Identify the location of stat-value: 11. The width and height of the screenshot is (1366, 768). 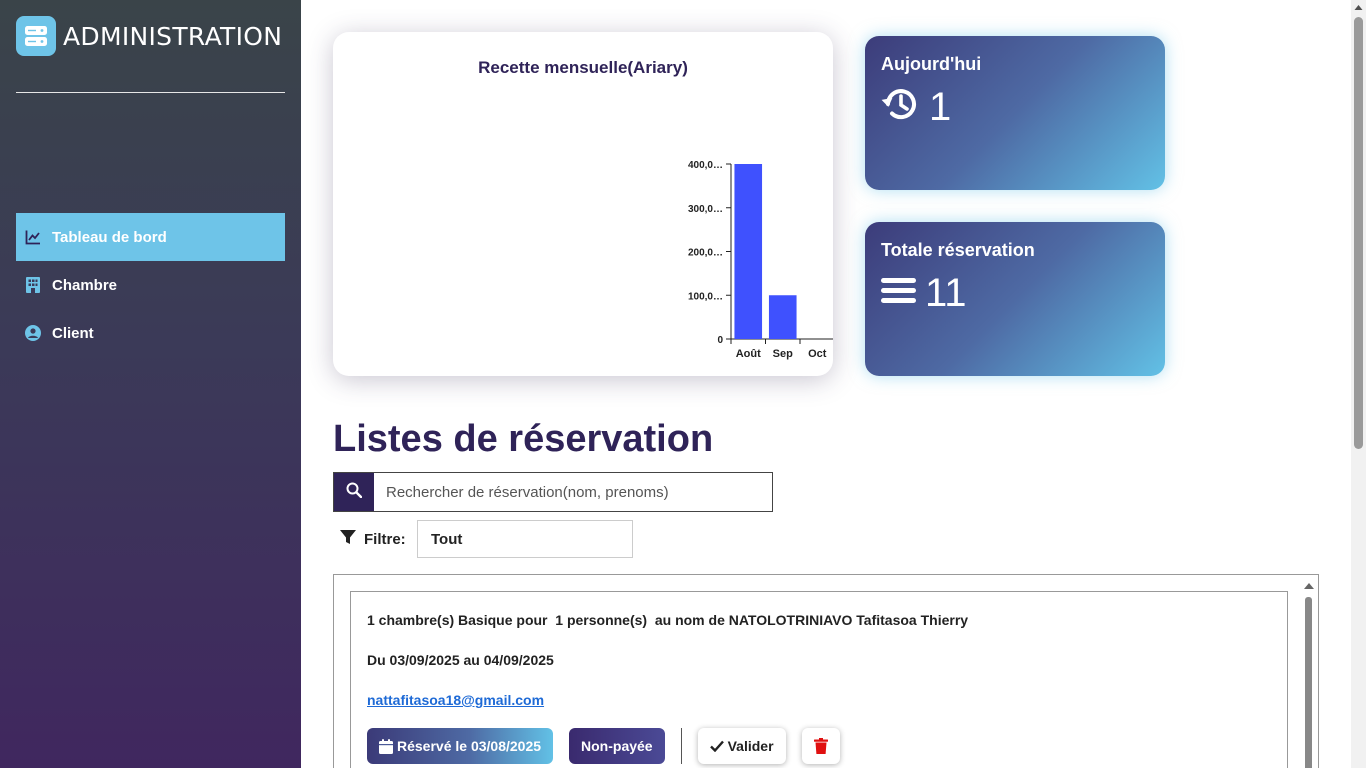
(946, 292).